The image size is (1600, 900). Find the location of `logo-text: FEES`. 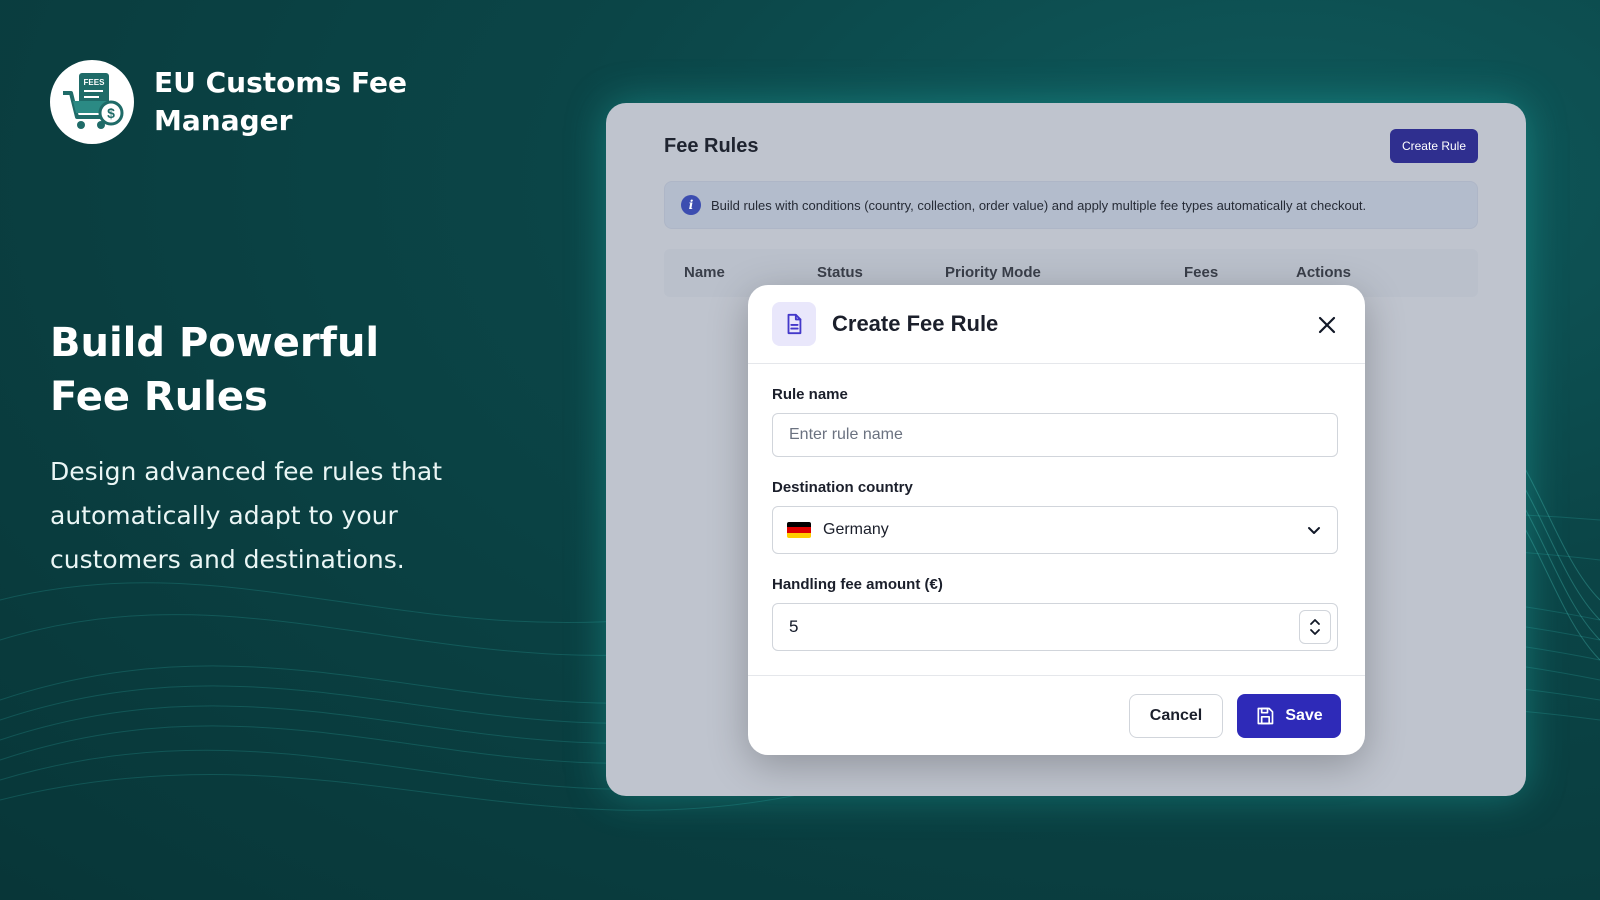

logo-text: FEES is located at coordinates (95, 82).